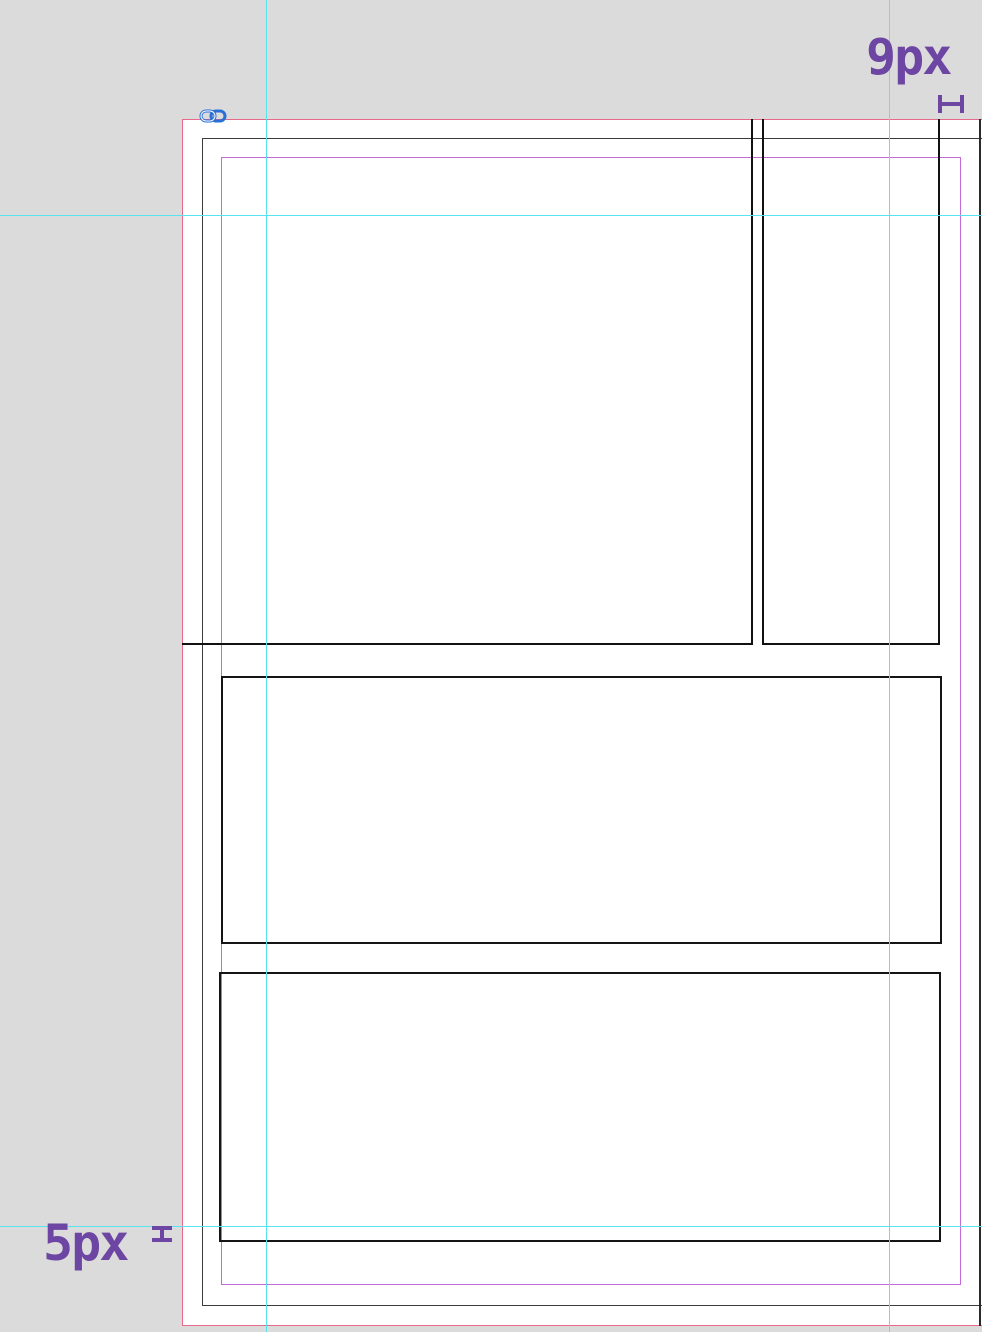 This screenshot has height=1332, width=982. Describe the element at coordinates (162, 1234) in the screenshot. I see `bottom-left-gap-ibeam-icon` at that location.